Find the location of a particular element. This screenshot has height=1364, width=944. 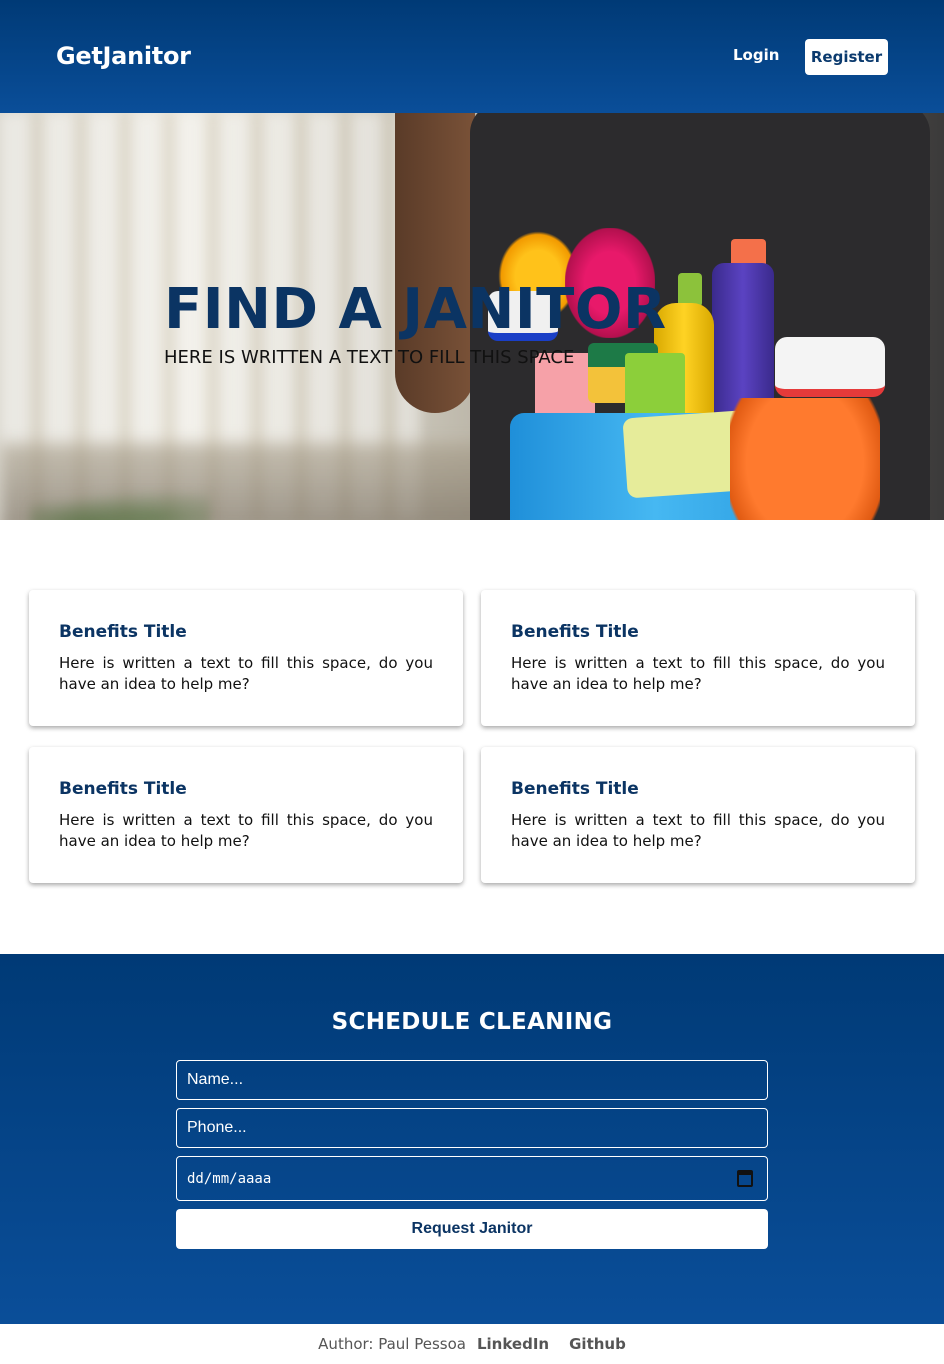

footer-author: Author: Paul Pessoa is located at coordinates (392, 1344).